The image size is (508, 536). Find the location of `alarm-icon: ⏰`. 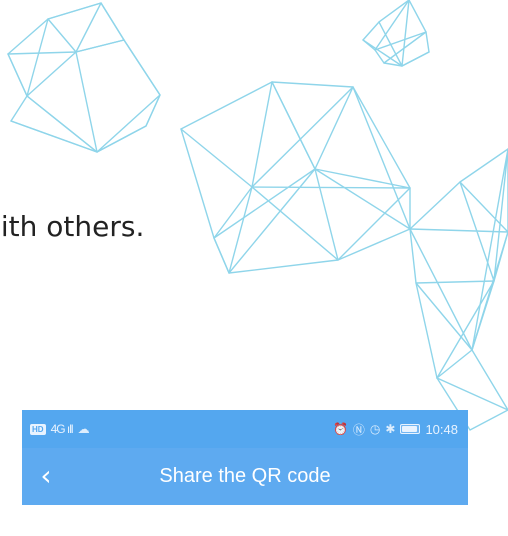

alarm-icon: ⏰ is located at coordinates (340, 429).